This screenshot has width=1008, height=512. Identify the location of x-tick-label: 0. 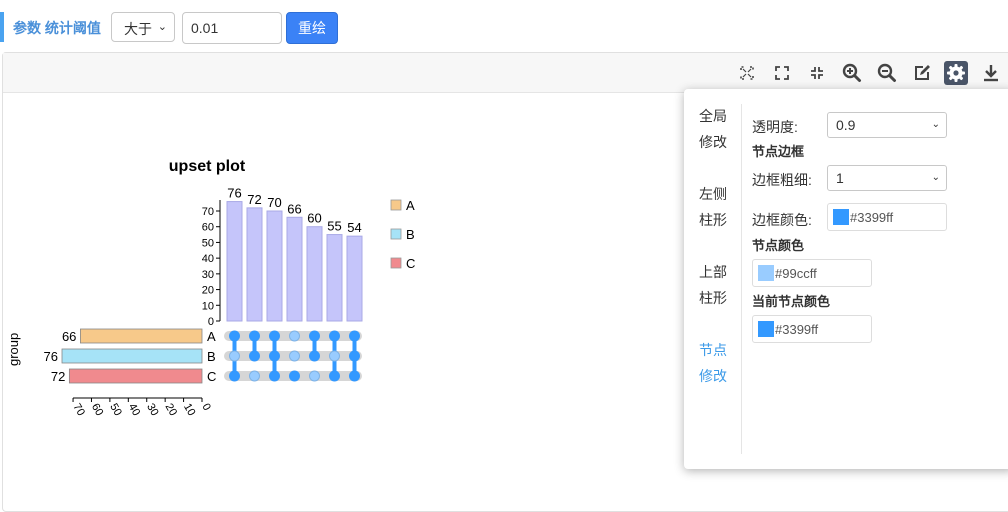
(205, 407).